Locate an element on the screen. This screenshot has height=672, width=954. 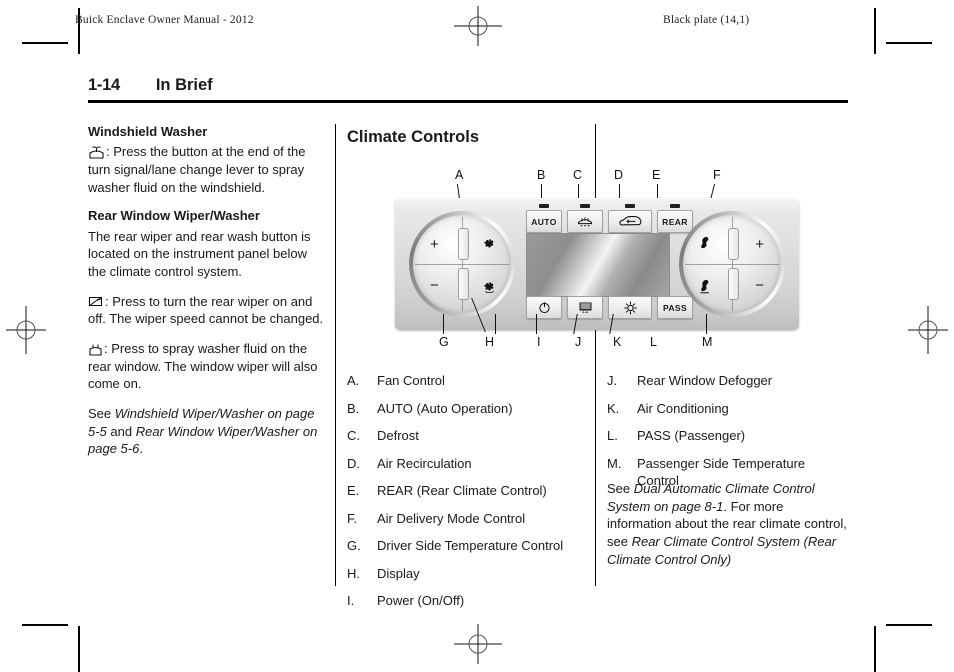
fan-slot-bottom is located at coordinates (463, 284).